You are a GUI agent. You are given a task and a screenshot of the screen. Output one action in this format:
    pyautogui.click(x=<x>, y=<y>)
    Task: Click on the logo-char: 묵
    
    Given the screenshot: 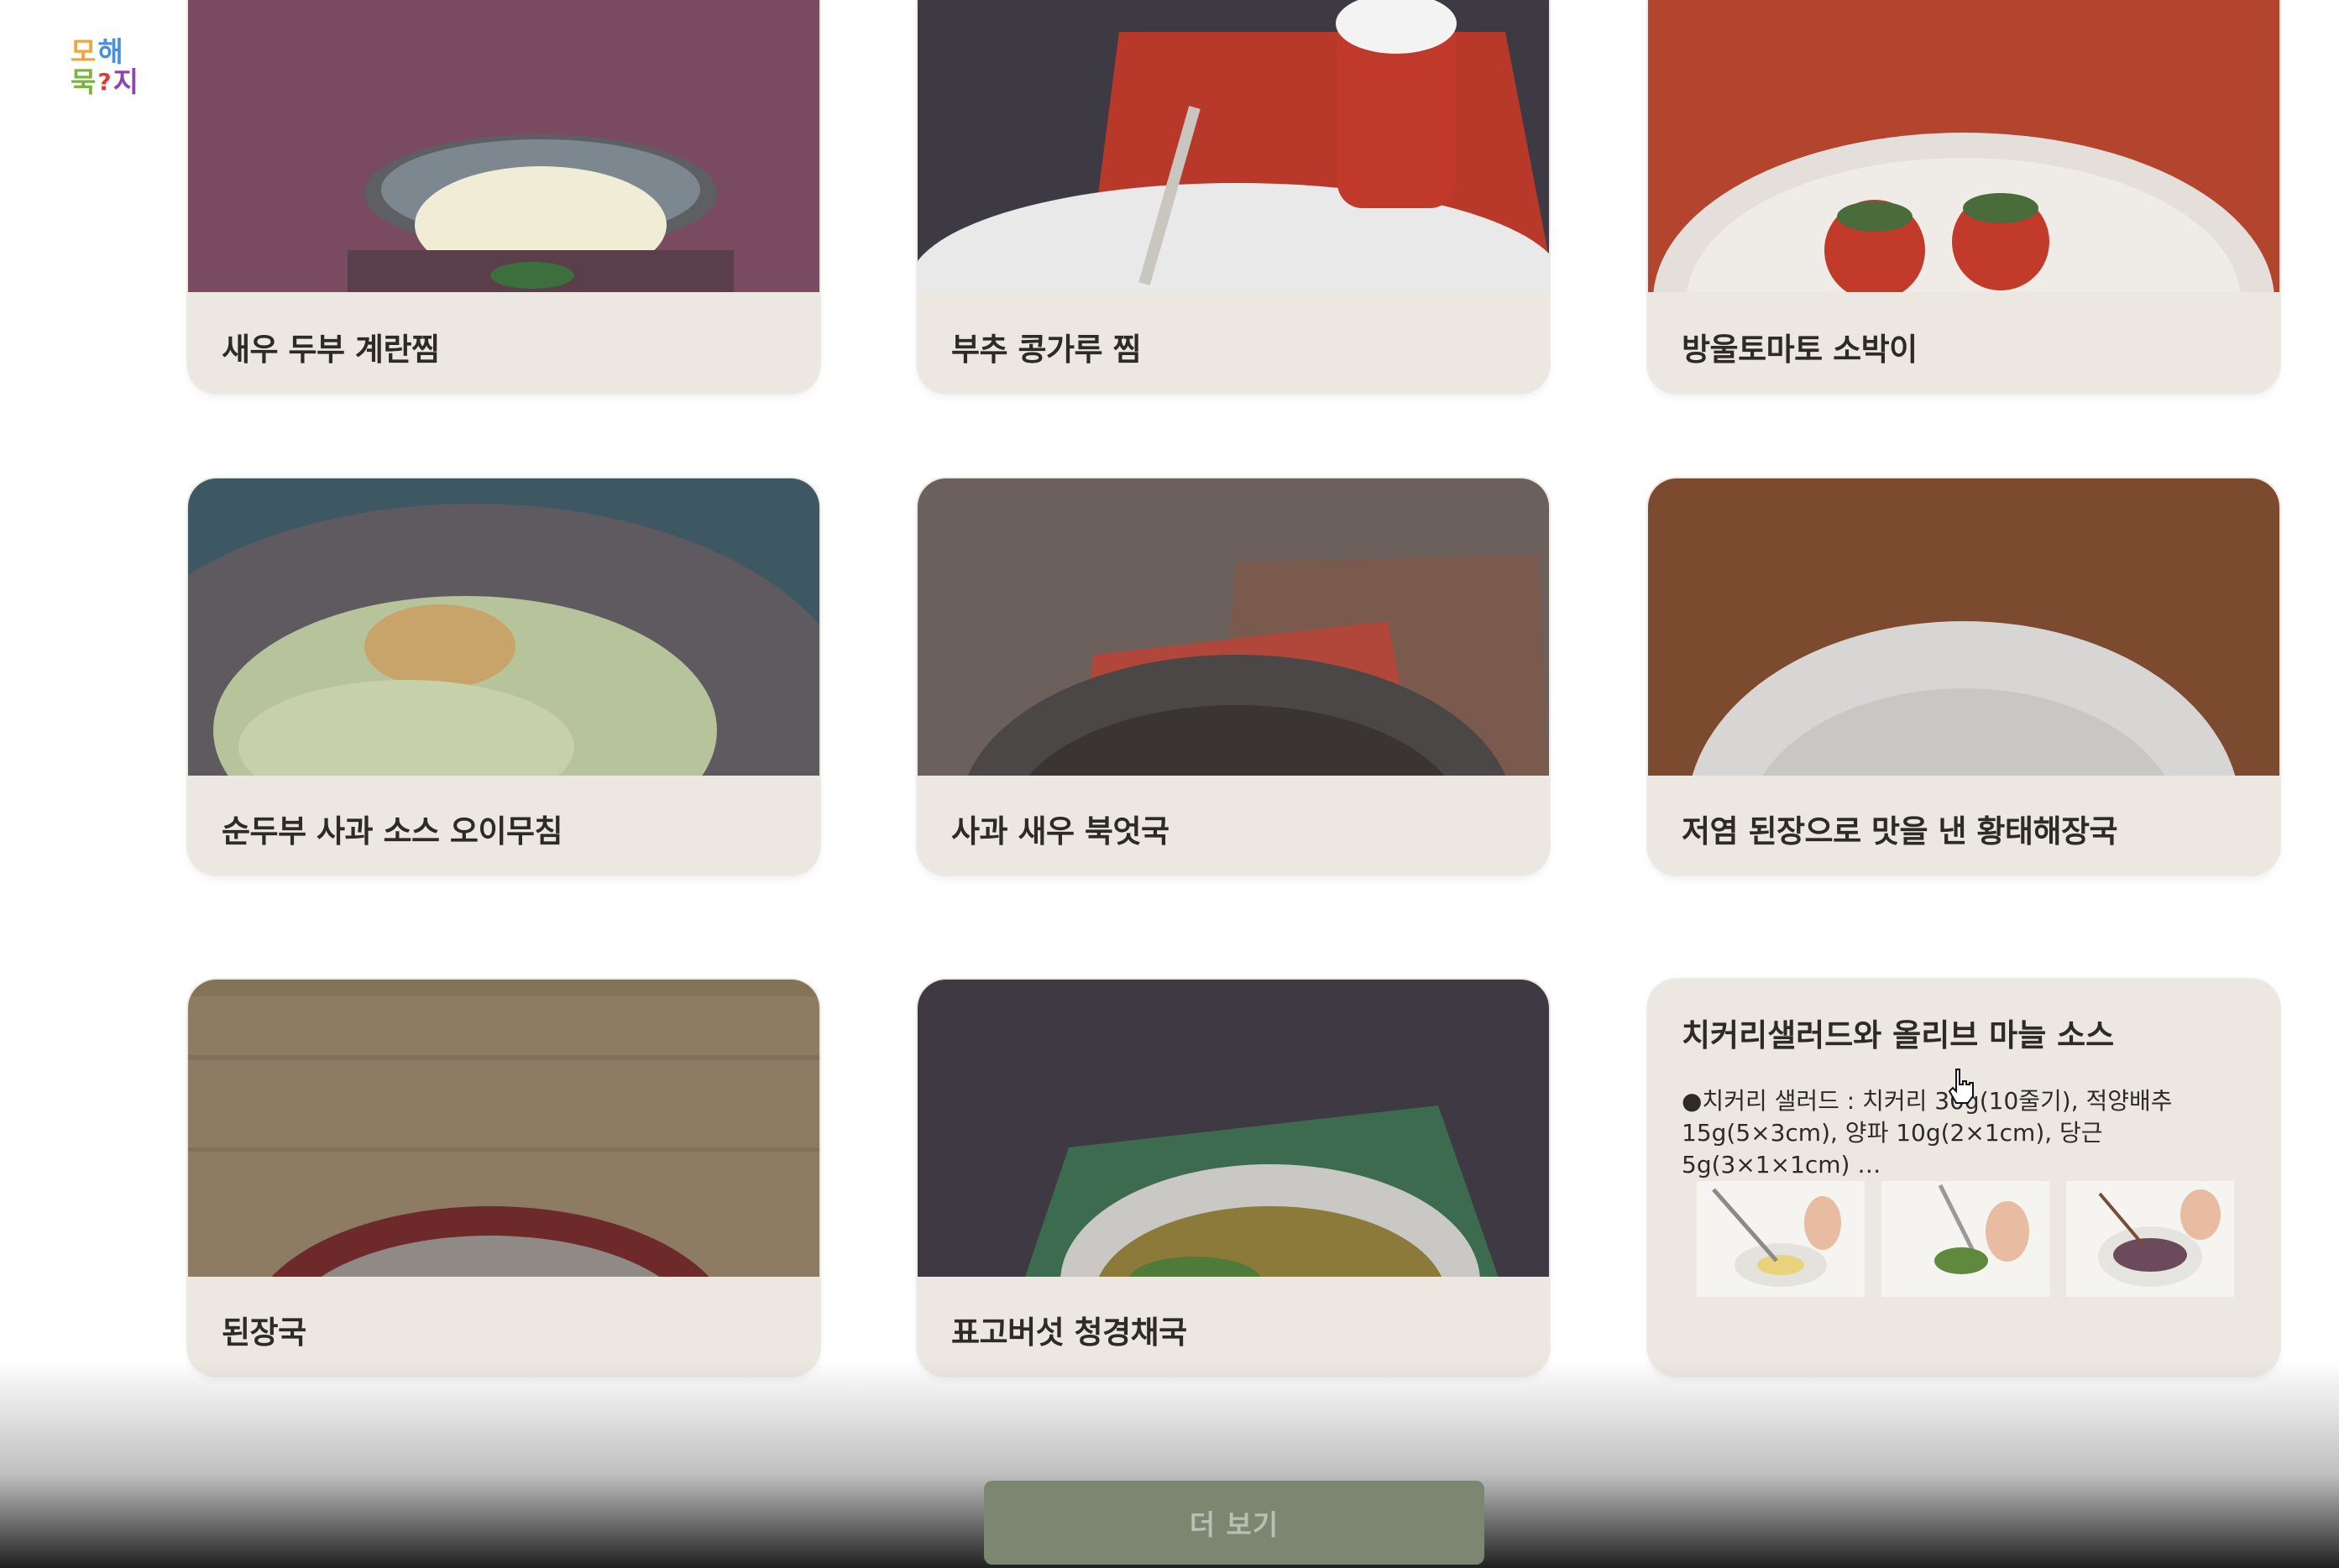 What is the action you would take?
    pyautogui.click(x=84, y=81)
    